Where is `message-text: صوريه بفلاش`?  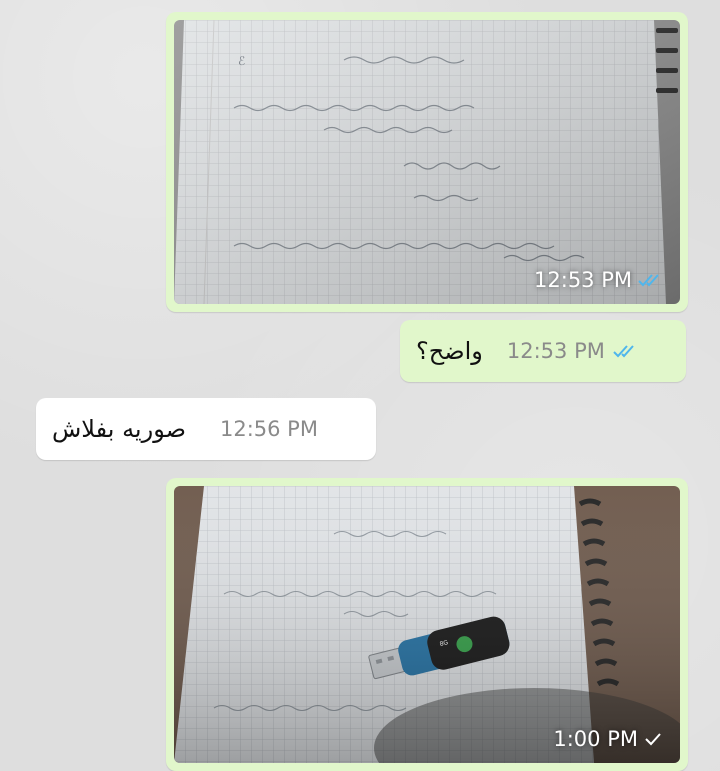 message-text: صوريه بفلاش is located at coordinates (119, 429).